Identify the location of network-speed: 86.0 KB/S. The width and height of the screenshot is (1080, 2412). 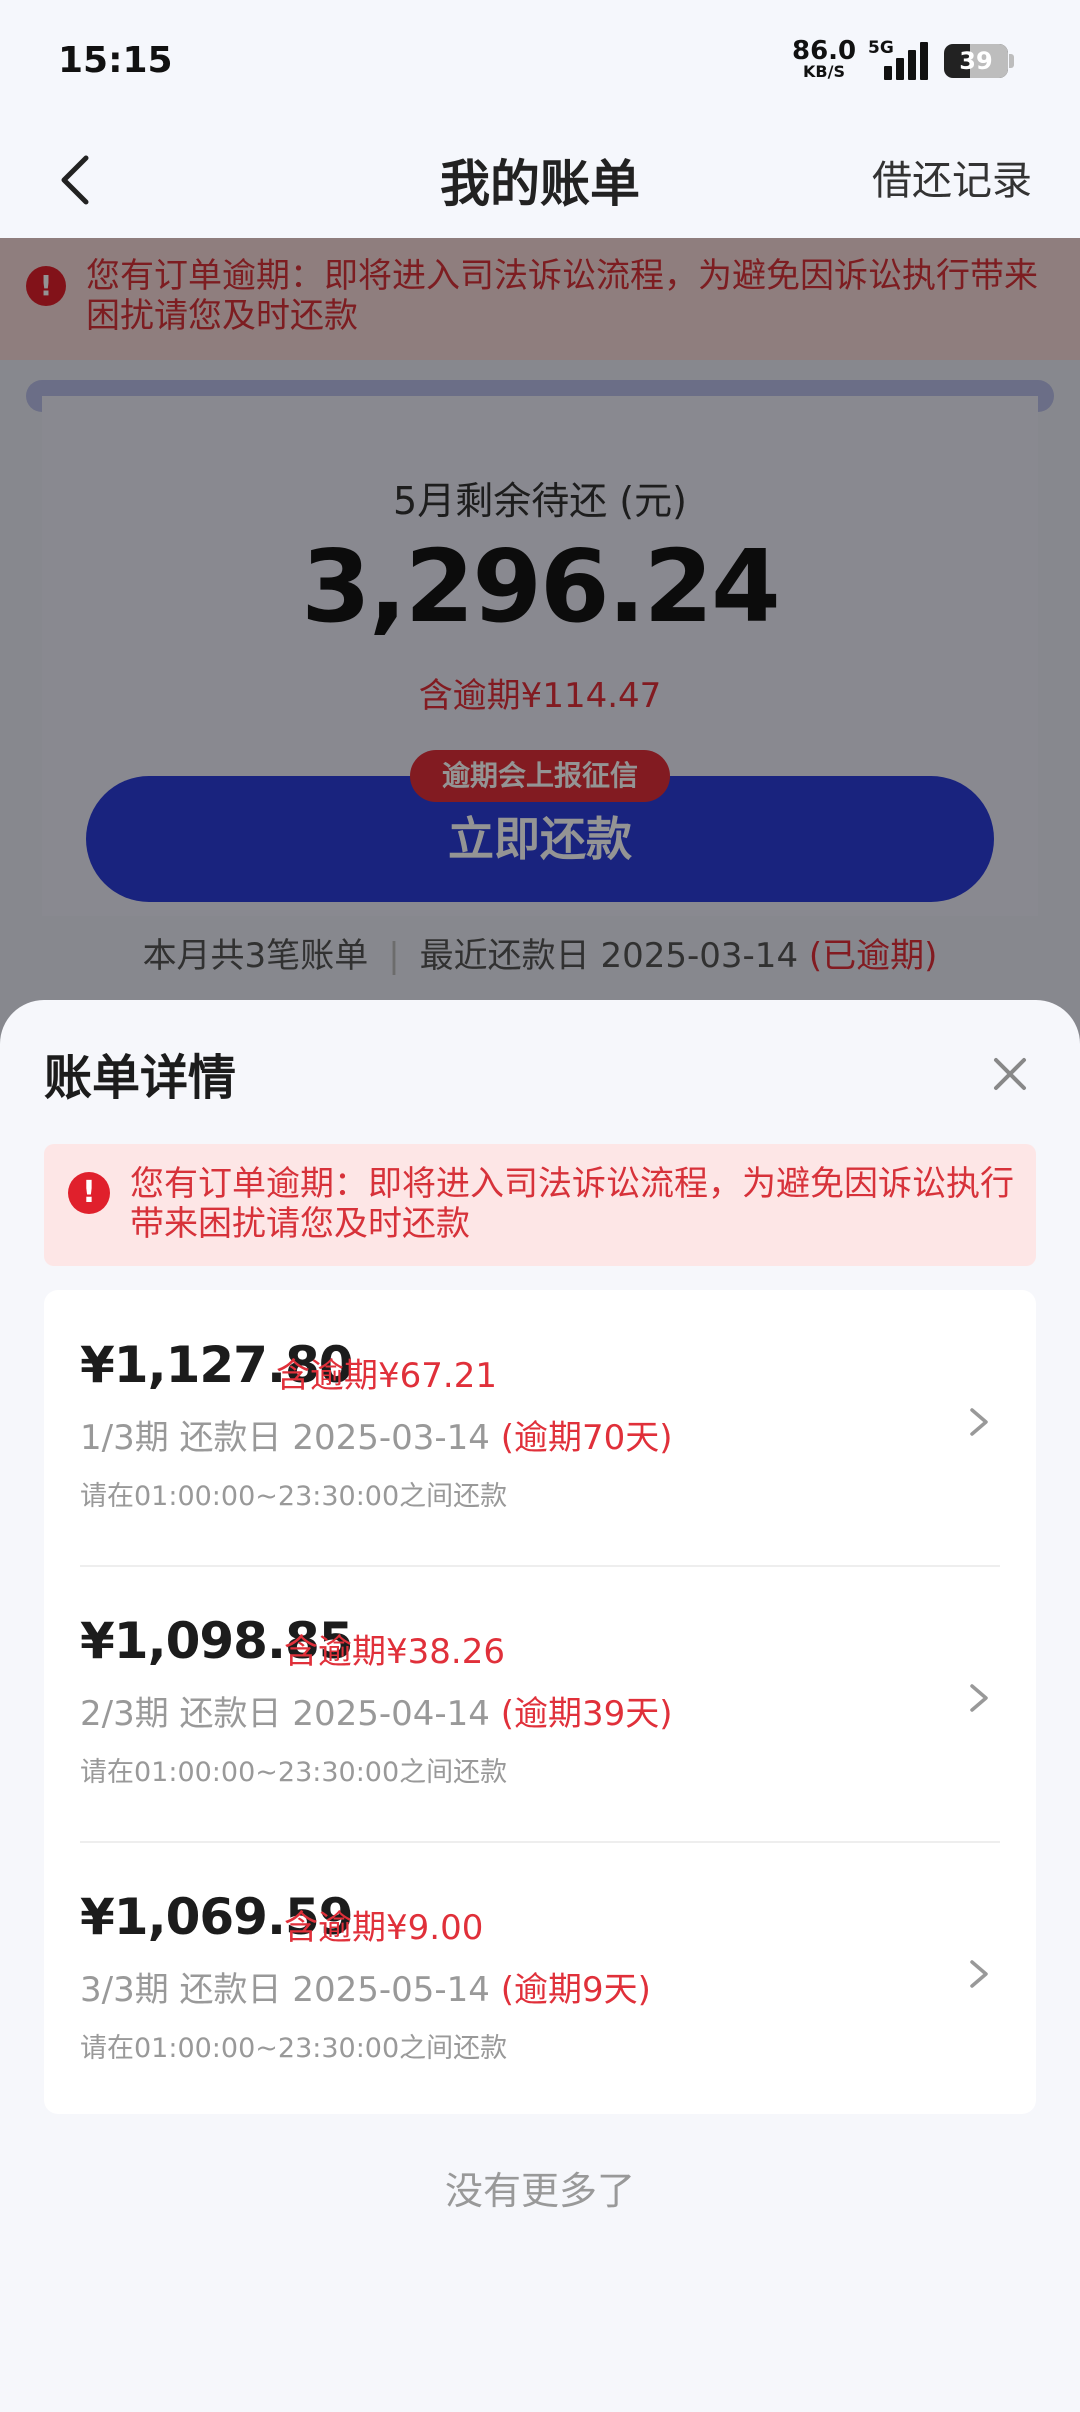
(824, 59).